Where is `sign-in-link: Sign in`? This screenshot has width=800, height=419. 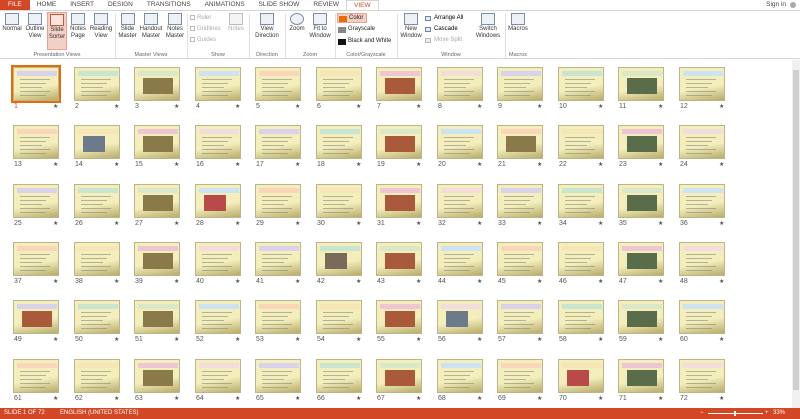
sign-in-link: Sign in is located at coordinates (776, 5).